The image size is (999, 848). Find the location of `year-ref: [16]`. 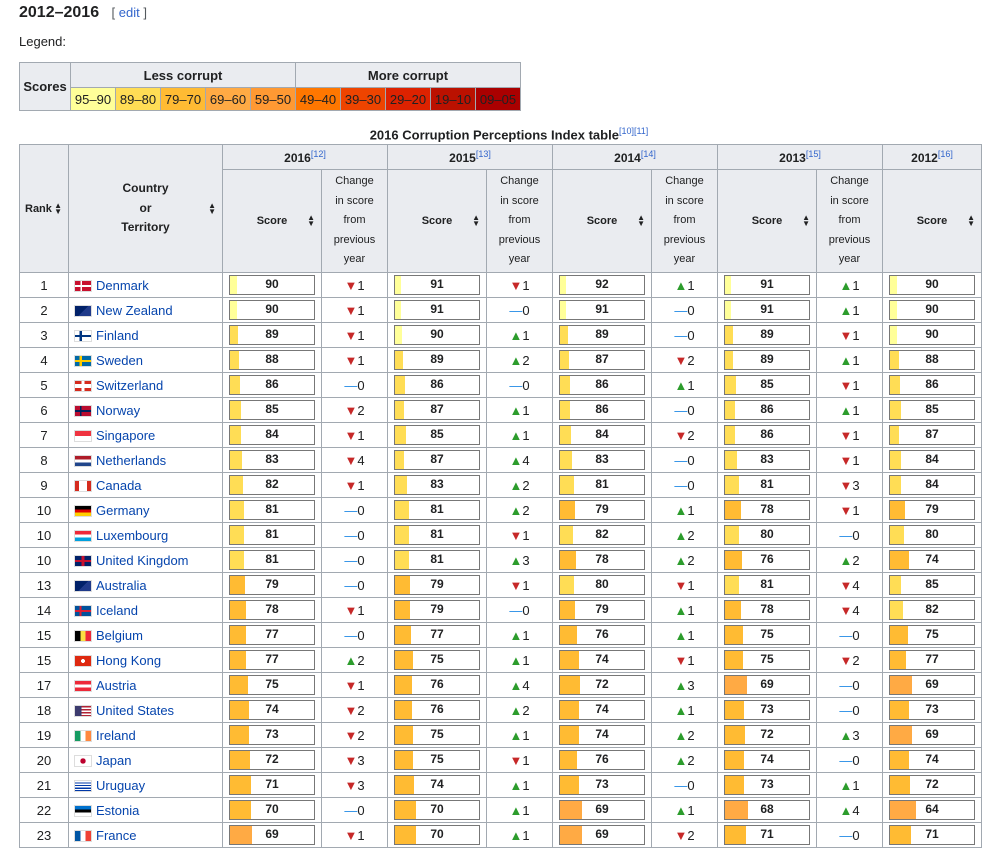

year-ref: [16] is located at coordinates (945, 154).